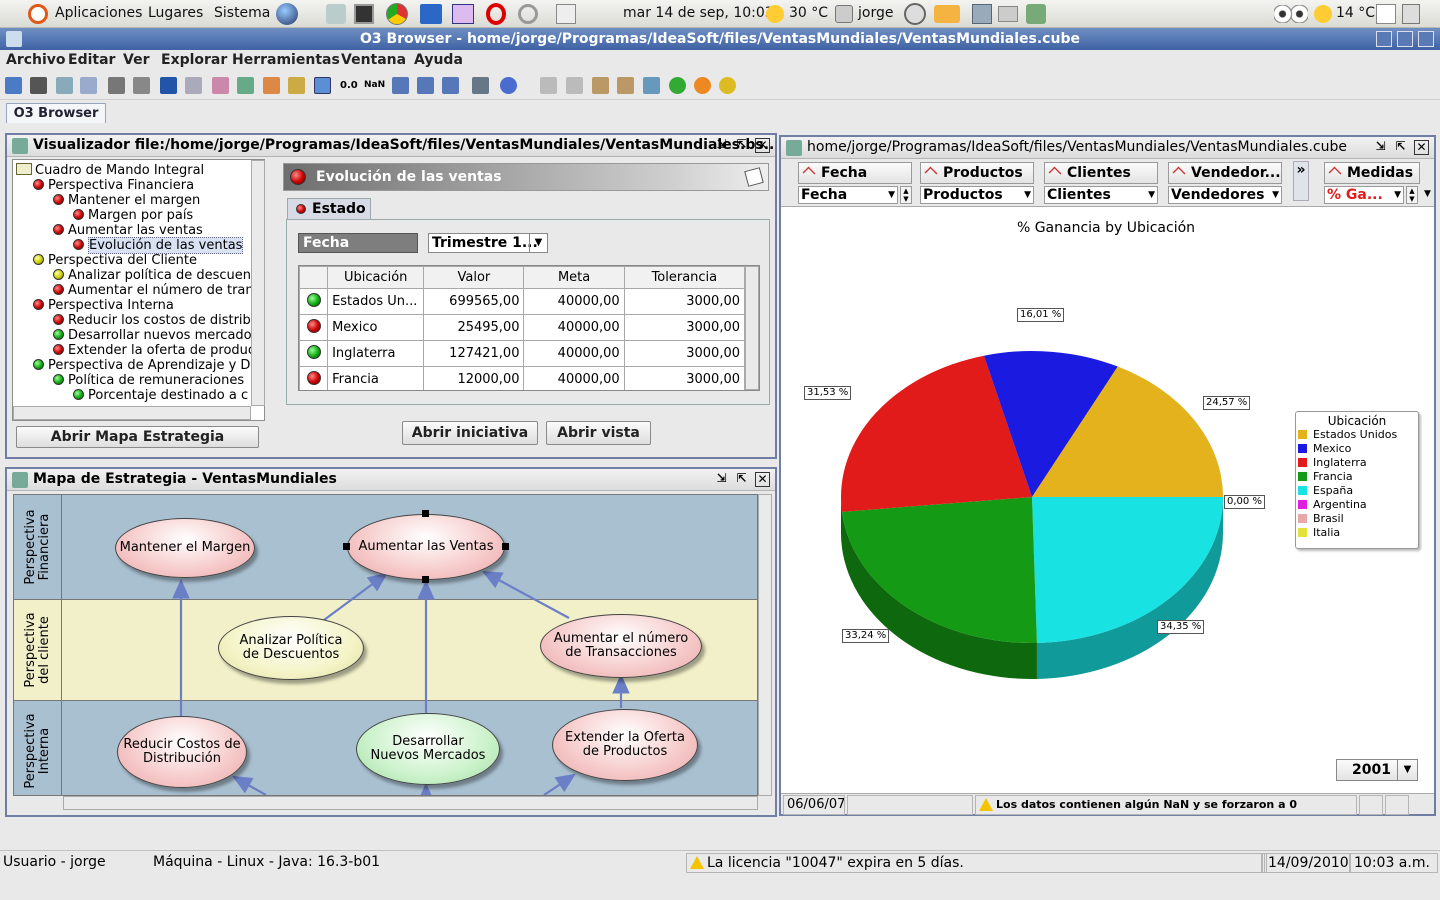  I want to click on close-panel-icon: ✕, so click(762, 479).